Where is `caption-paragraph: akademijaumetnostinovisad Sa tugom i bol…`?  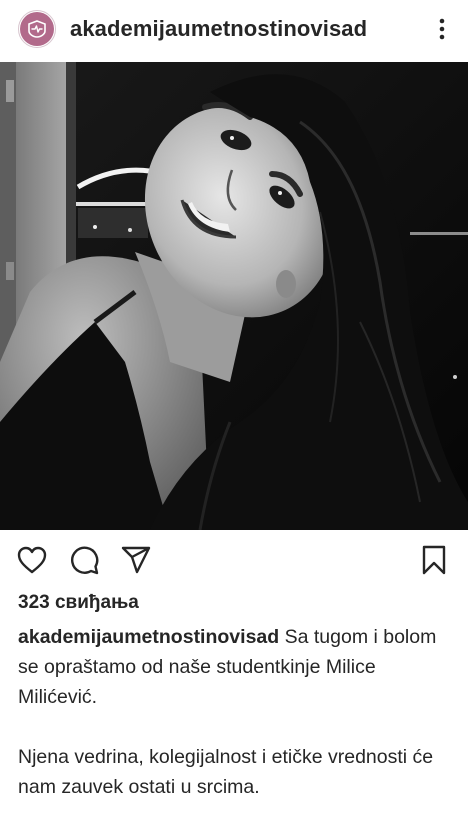 caption-paragraph: akademijaumetnostinovisad Sa tugom i bol… is located at coordinates (238, 667).